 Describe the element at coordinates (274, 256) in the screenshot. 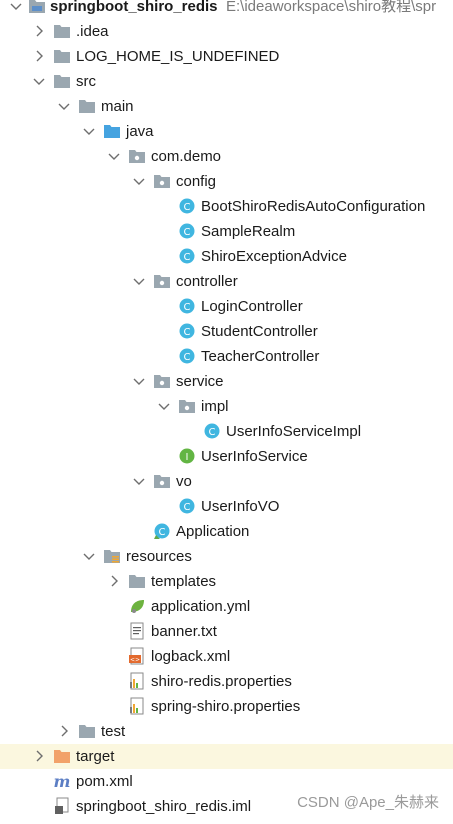

I see `tree-node-label: ShiroExceptionAdvice` at that location.